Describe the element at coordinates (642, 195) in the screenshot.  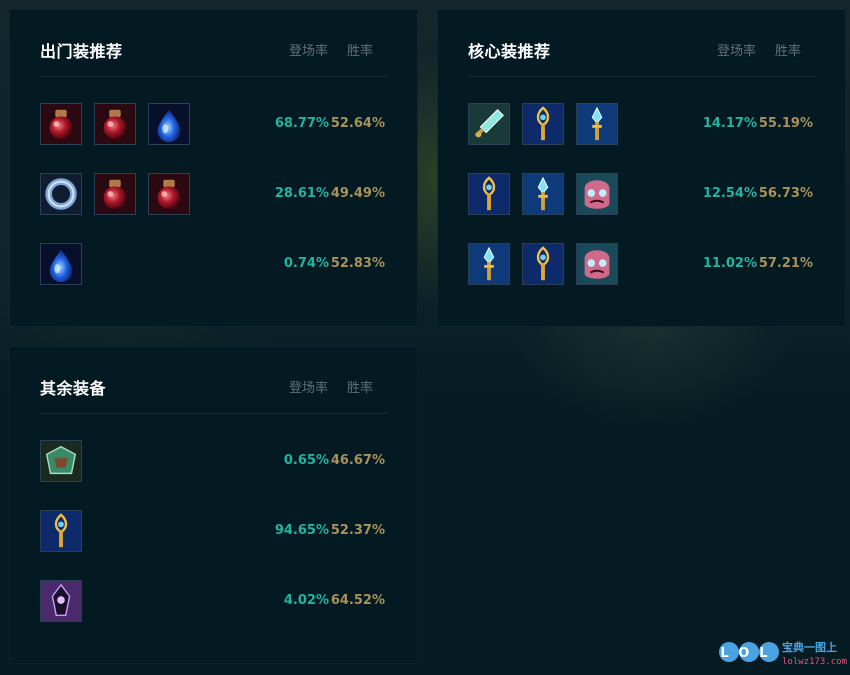
I see `build-row: 12.54% 56.73%` at that location.